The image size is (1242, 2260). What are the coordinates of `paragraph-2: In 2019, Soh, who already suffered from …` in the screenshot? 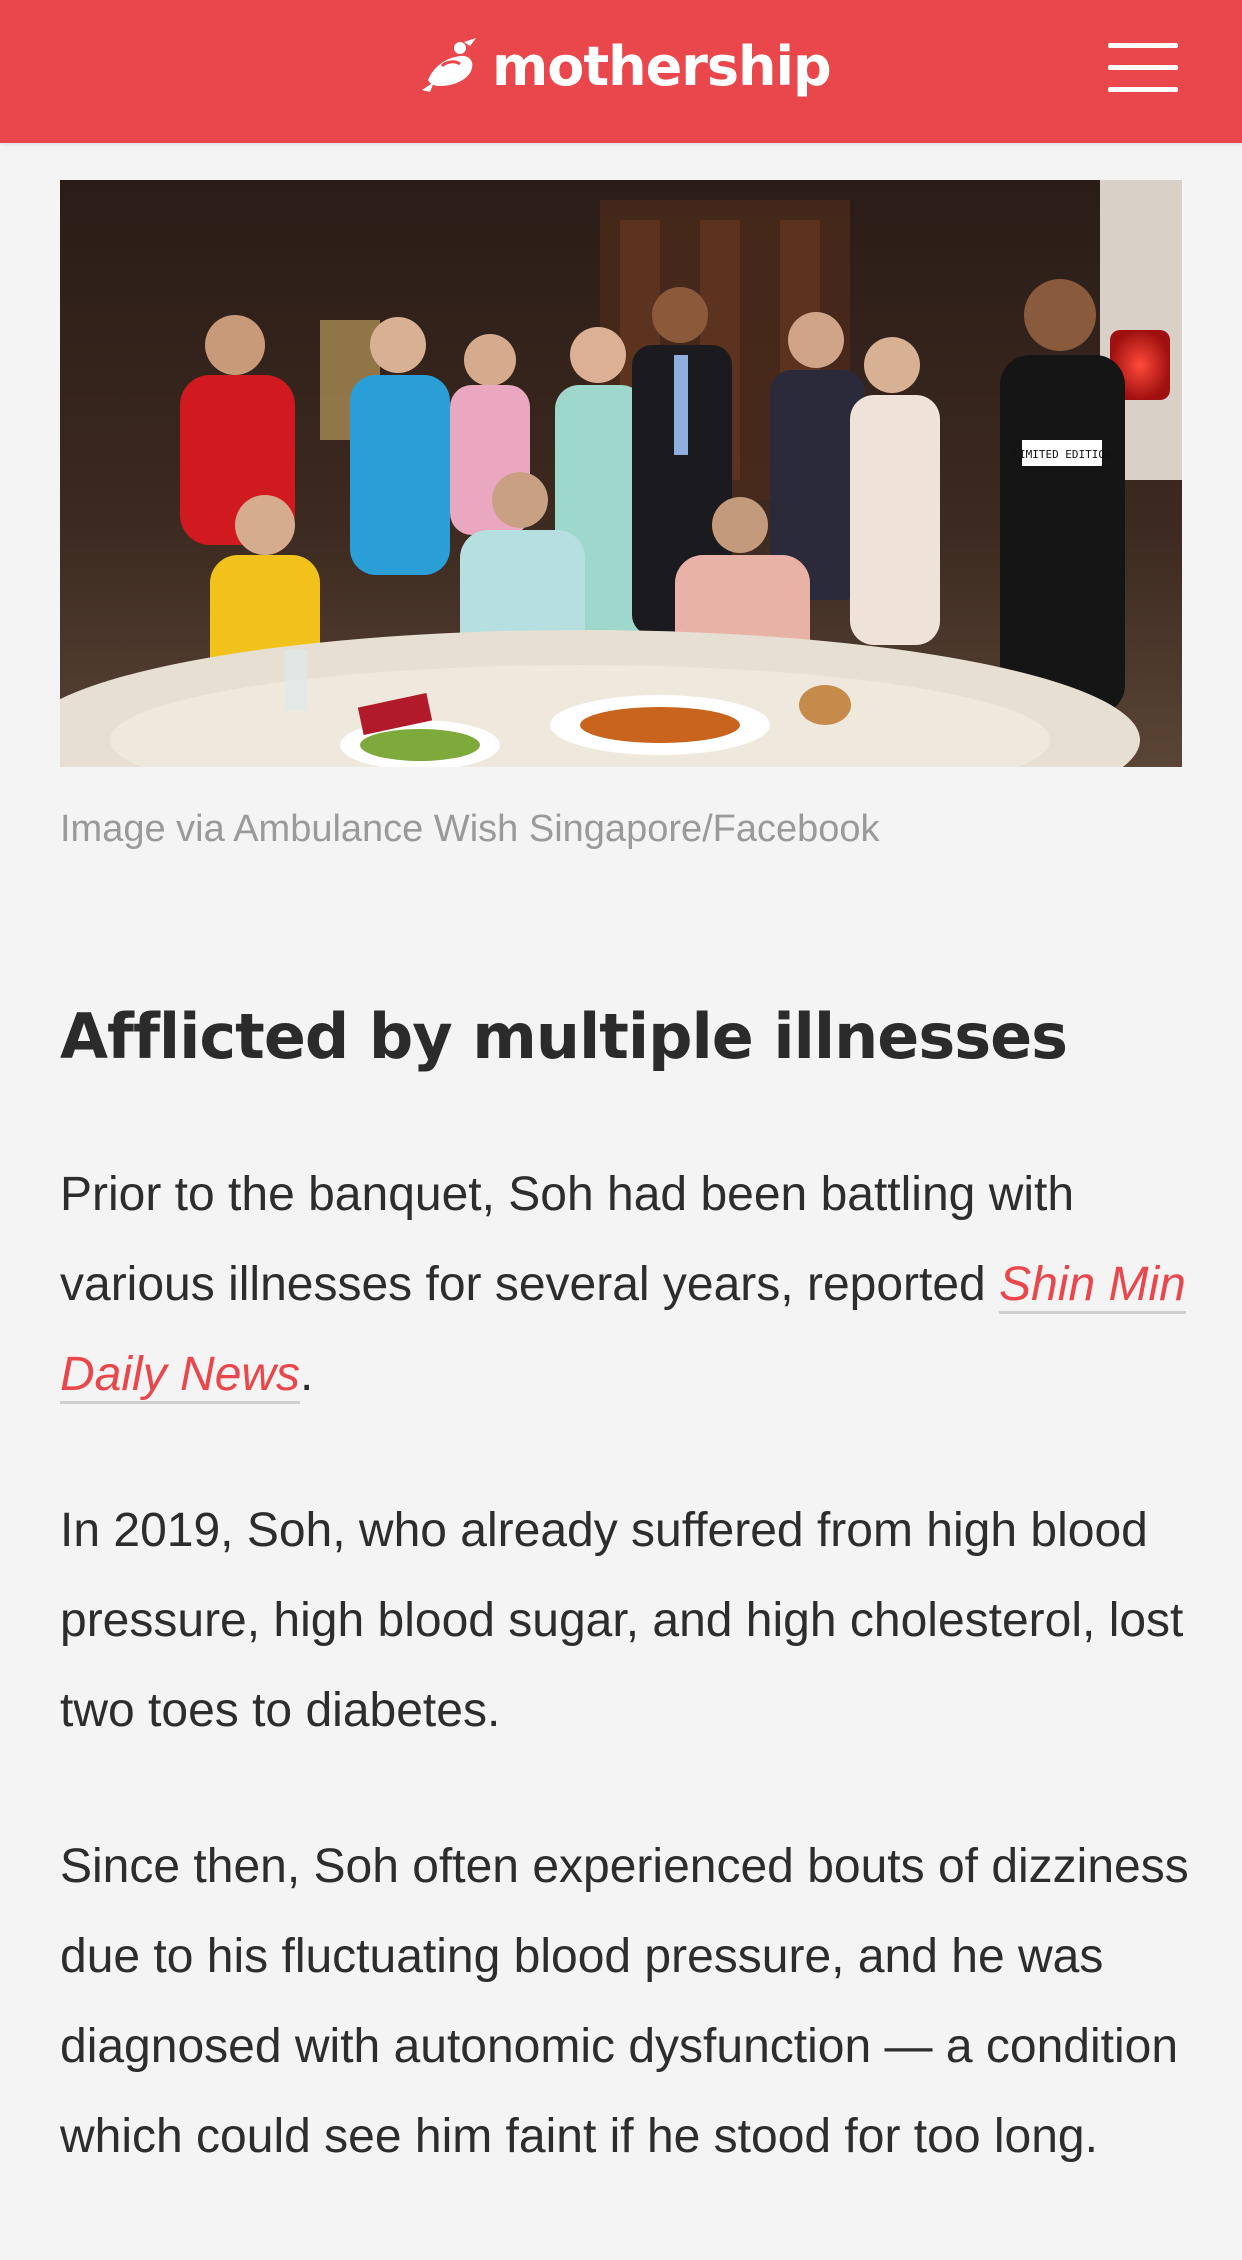 It's located at (622, 1620).